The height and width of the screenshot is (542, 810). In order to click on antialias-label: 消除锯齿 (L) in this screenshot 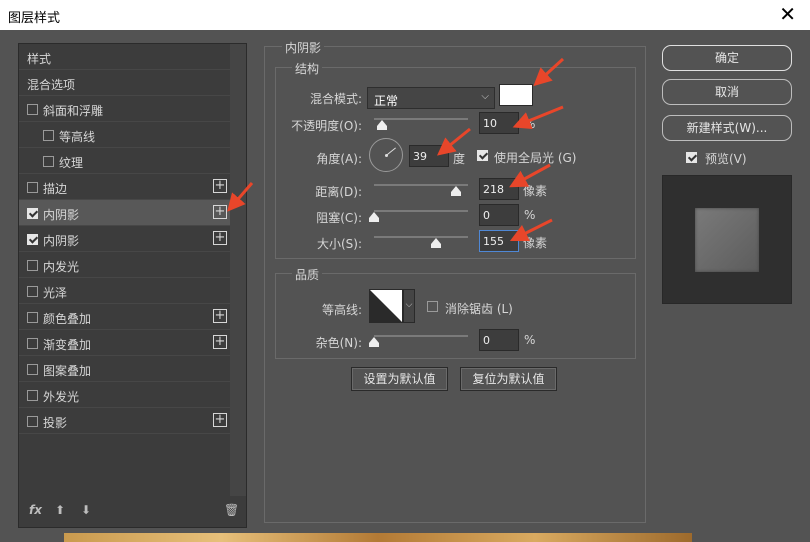, I will do `click(479, 308)`.